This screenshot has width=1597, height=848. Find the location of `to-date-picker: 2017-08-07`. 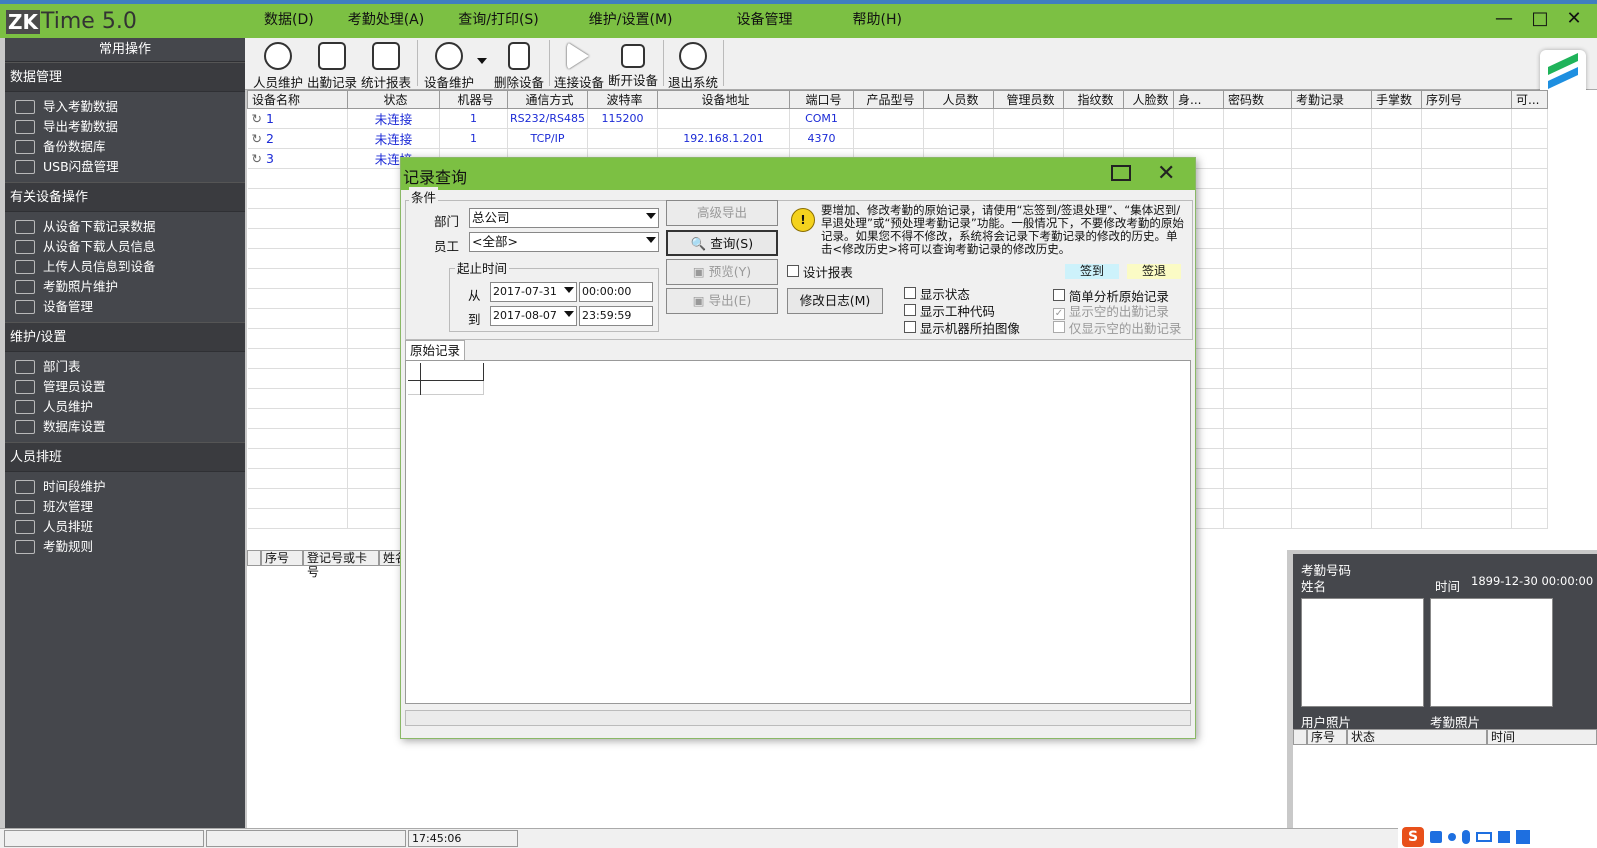

to-date-picker: 2017-08-07 is located at coordinates (533, 316).